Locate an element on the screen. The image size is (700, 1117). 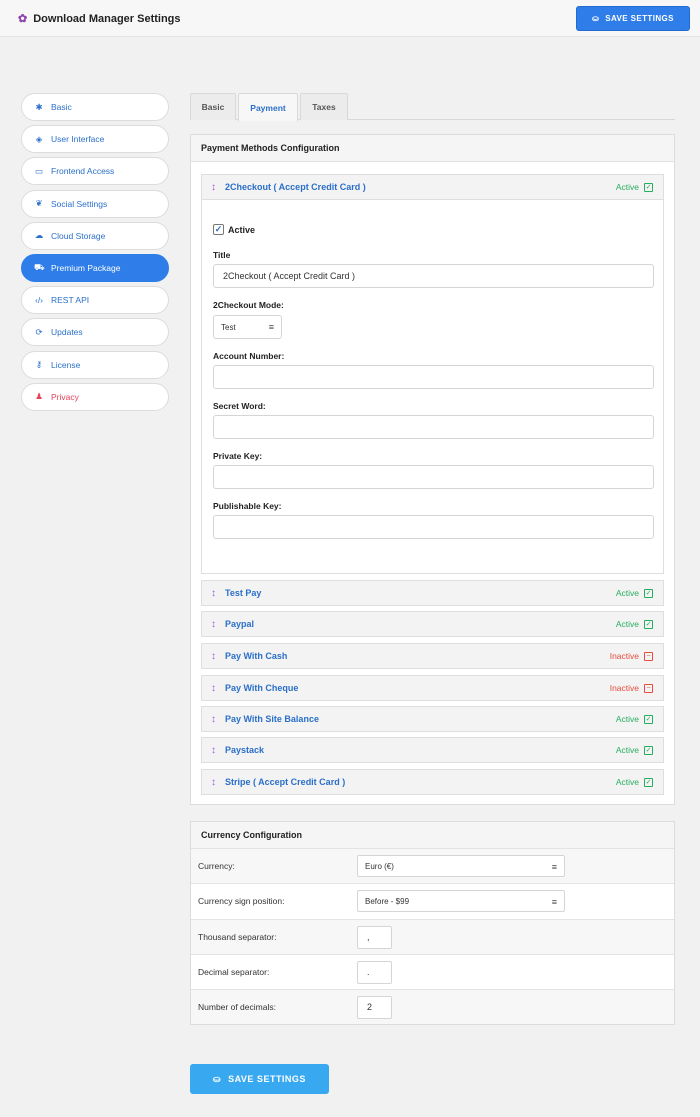
sidebar-item-frontend-access: ▭ Frontend Access is located at coordinates (95, 171).